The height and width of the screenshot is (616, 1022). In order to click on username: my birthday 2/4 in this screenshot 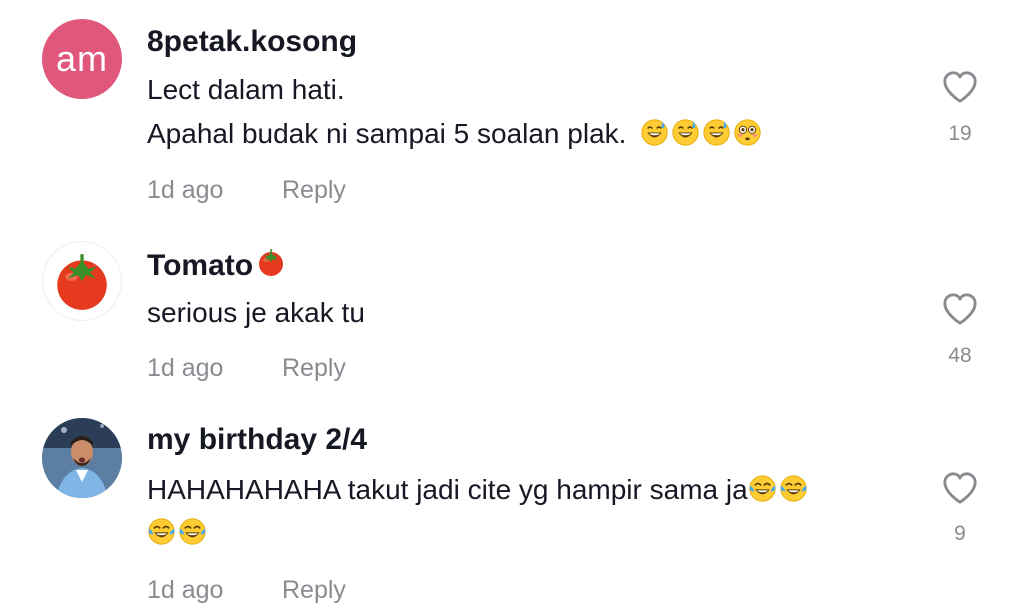, I will do `click(257, 440)`.